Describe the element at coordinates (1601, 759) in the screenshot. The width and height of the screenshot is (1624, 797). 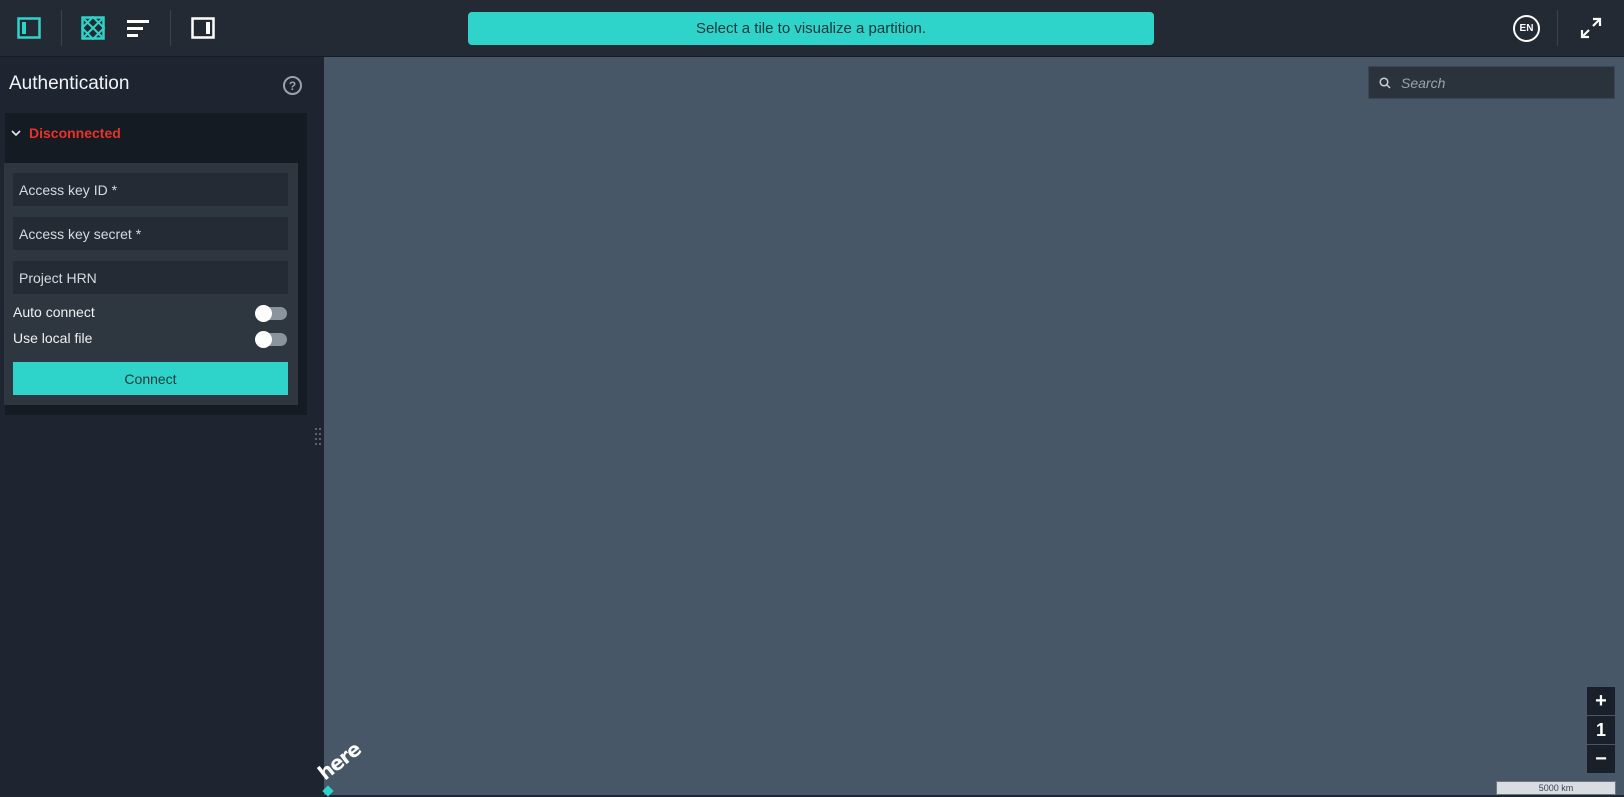
I see `zoom-out-button: −` at that location.